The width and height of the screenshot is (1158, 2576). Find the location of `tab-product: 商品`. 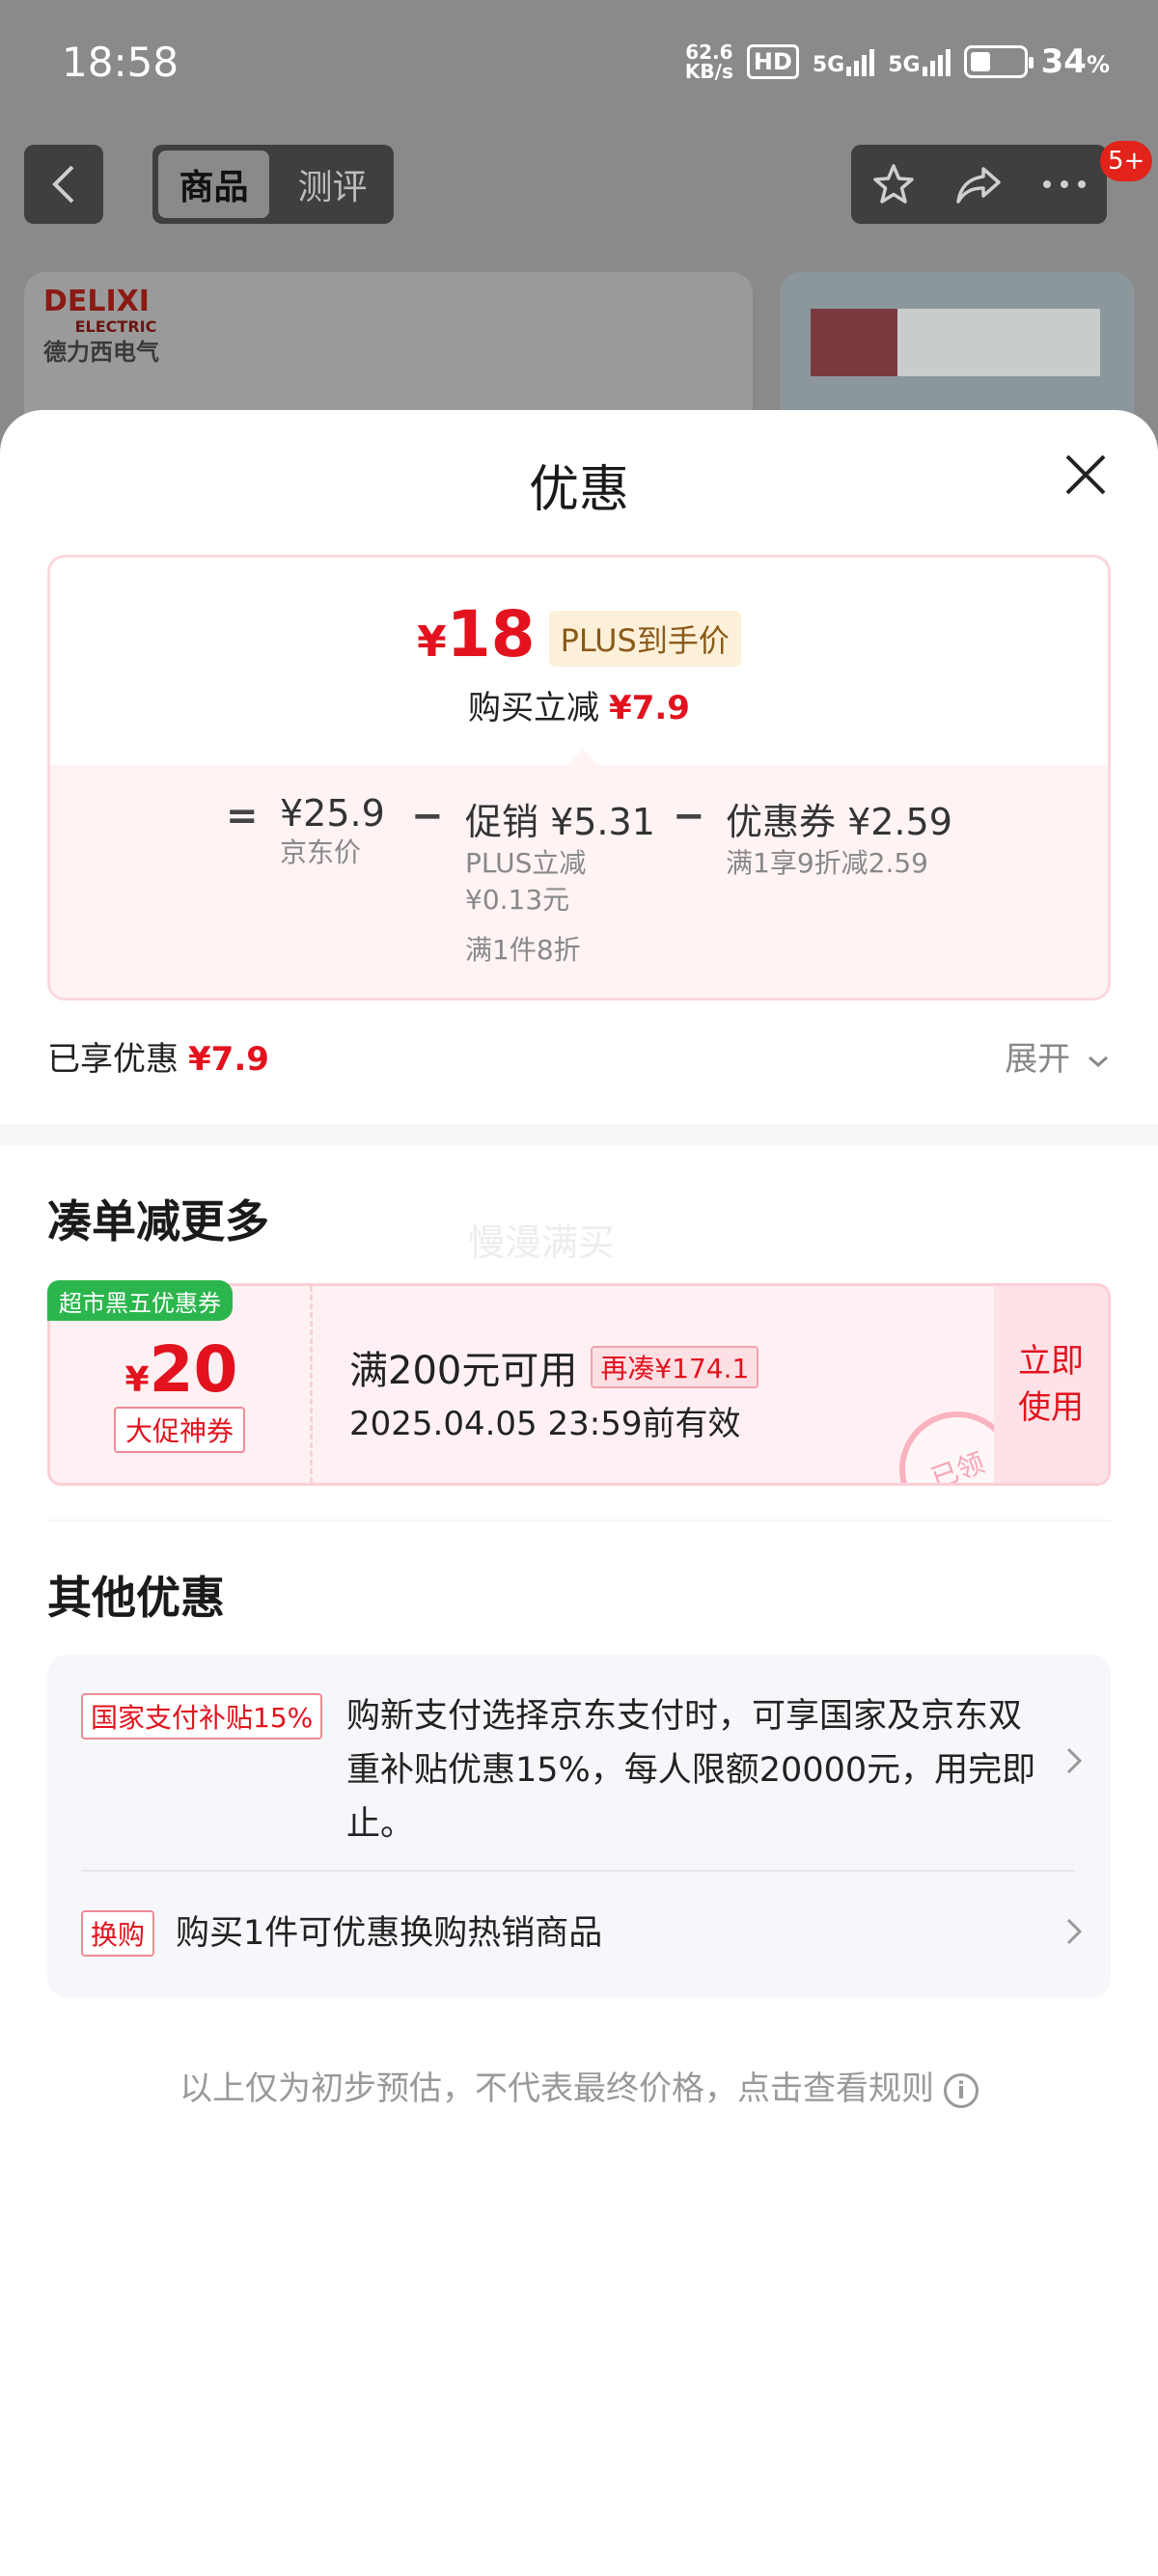

tab-product: 商品 is located at coordinates (213, 185).